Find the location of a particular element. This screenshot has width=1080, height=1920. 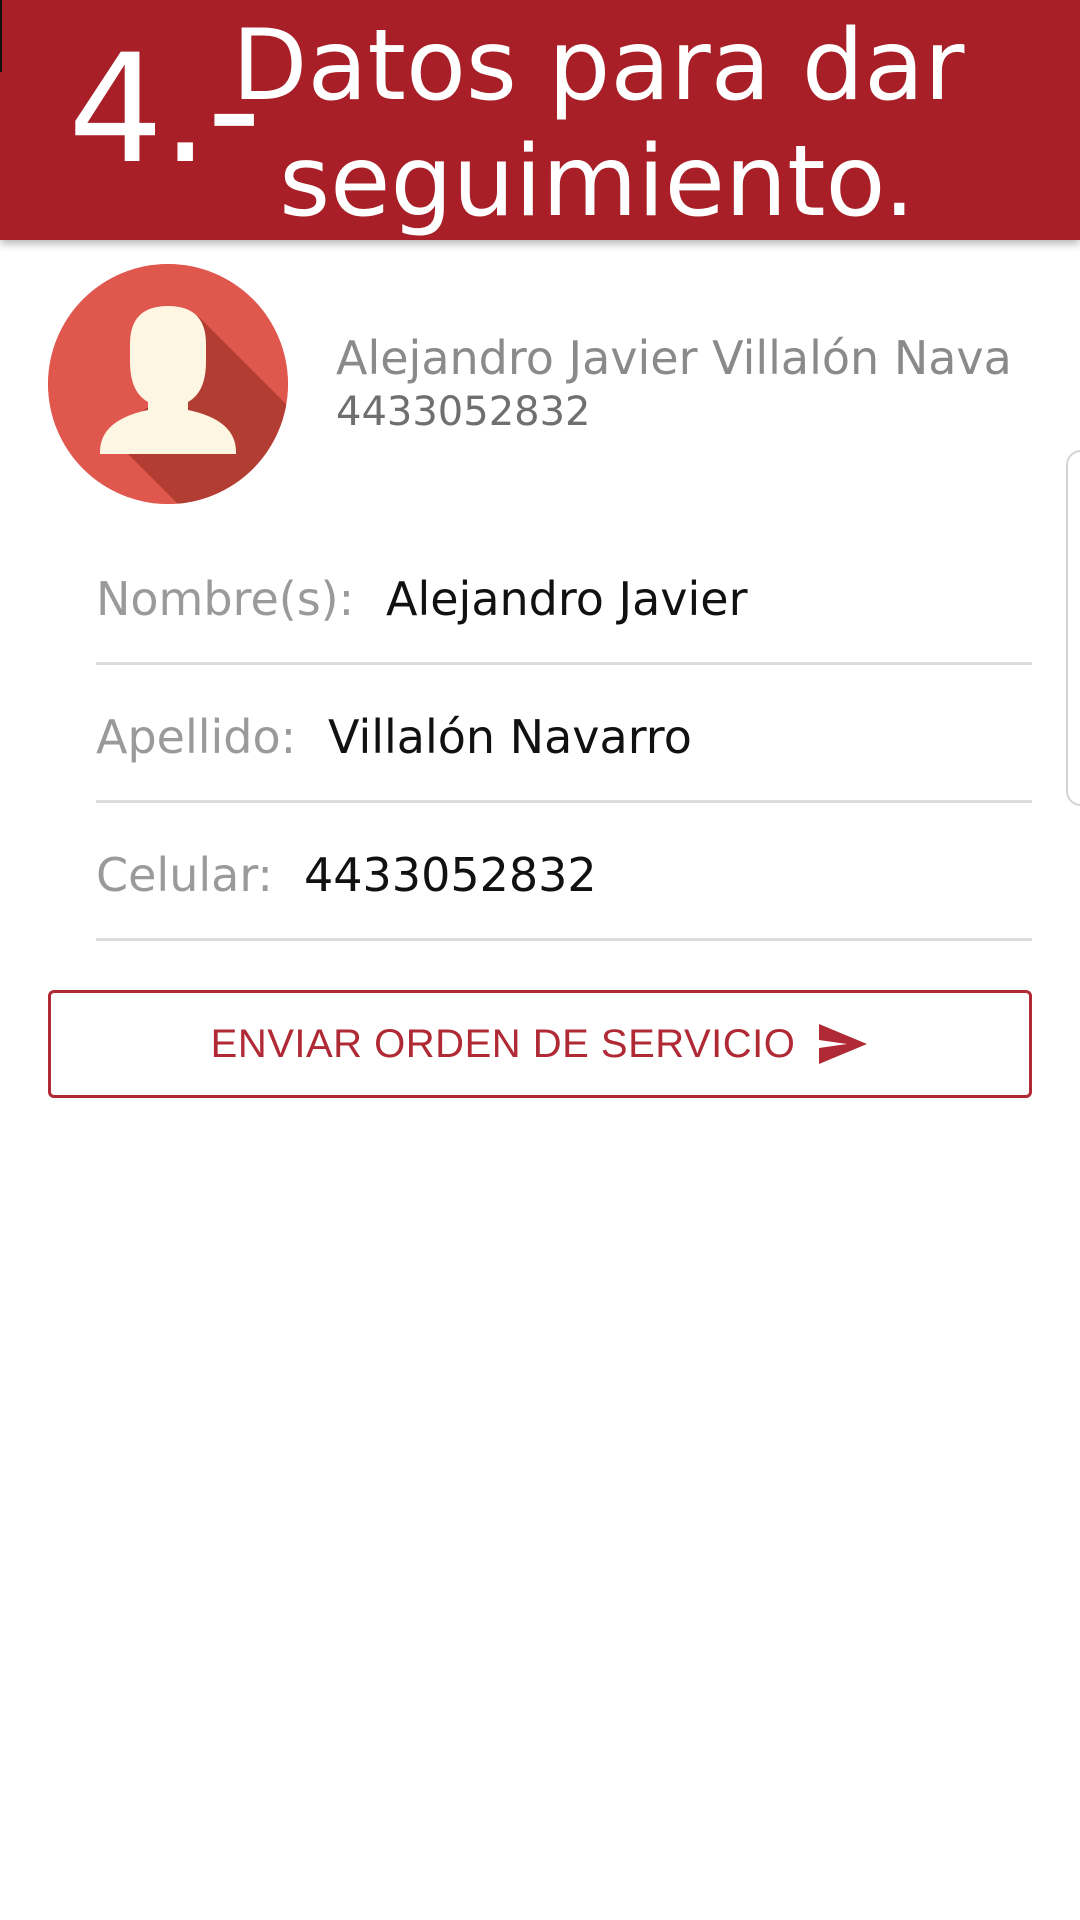

send-order-button: ENVIAR ORDEN DE SERVICIO is located at coordinates (540, 1044).